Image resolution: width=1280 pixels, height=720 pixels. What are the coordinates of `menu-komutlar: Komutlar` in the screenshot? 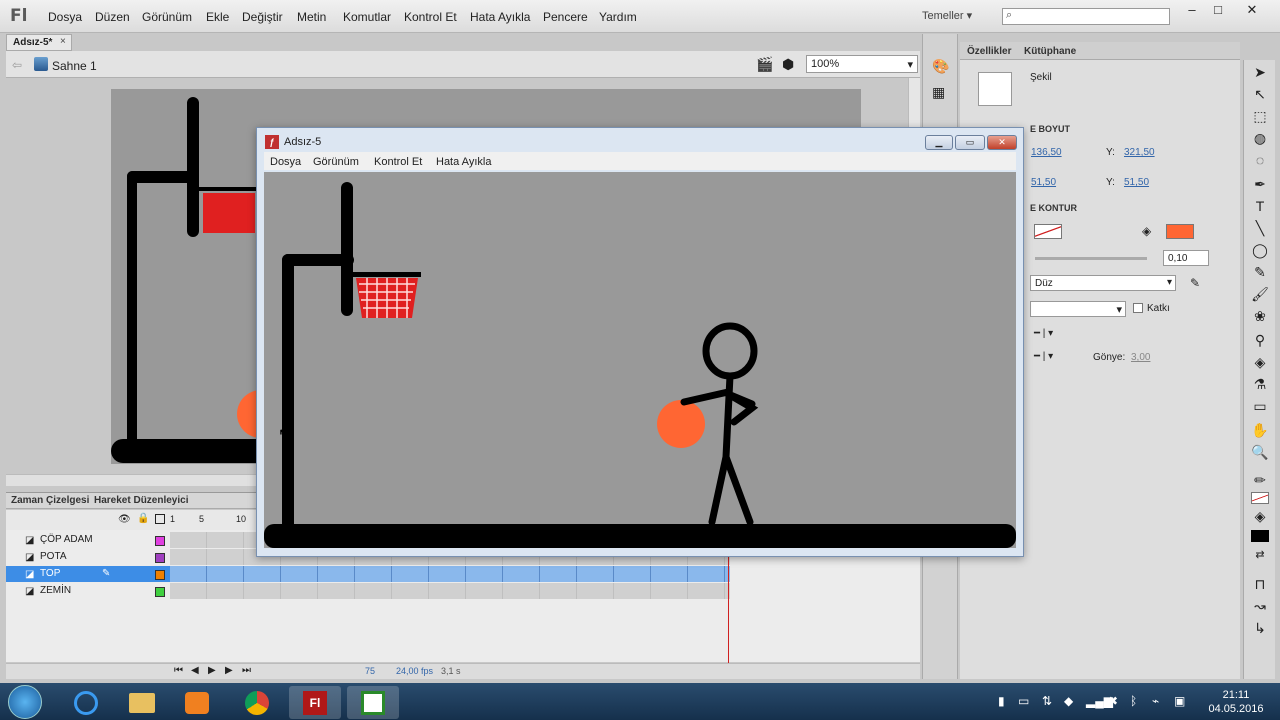 It's located at (367, 17).